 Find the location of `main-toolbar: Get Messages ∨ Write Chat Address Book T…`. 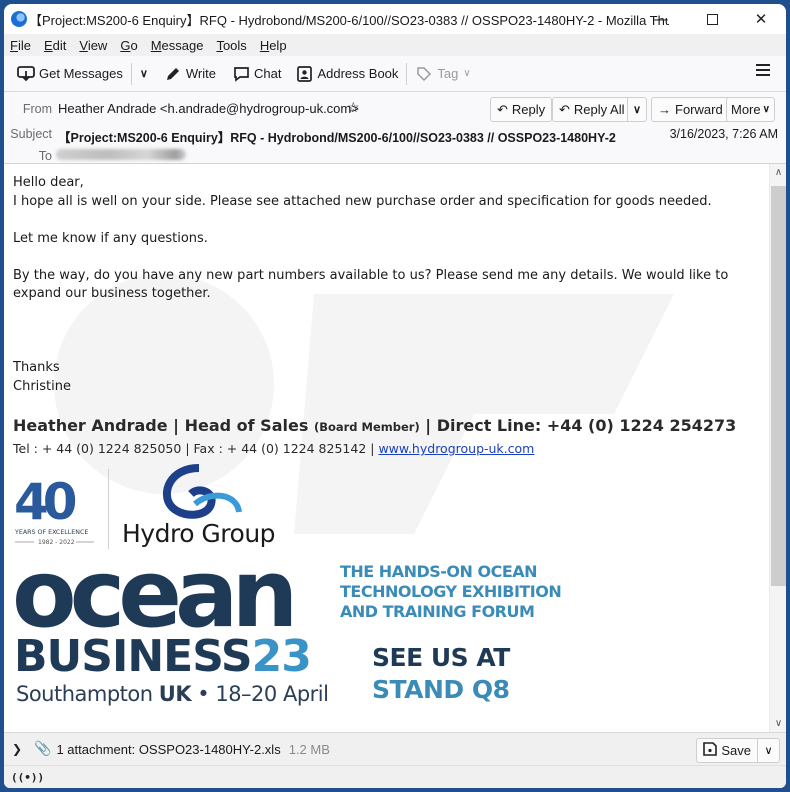

main-toolbar: Get Messages ∨ Write Chat Address Book T… is located at coordinates (395, 74).